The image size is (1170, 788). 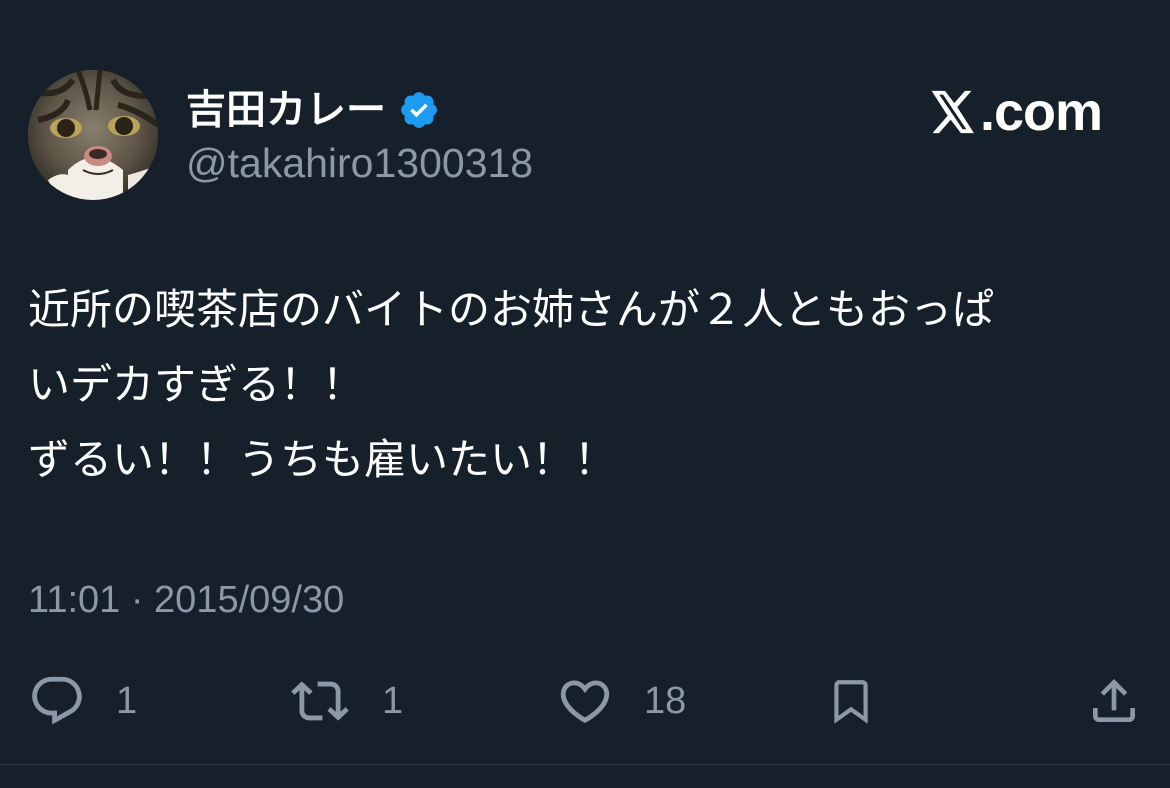 I want to click on bottom-divider, so click(x=585, y=764).